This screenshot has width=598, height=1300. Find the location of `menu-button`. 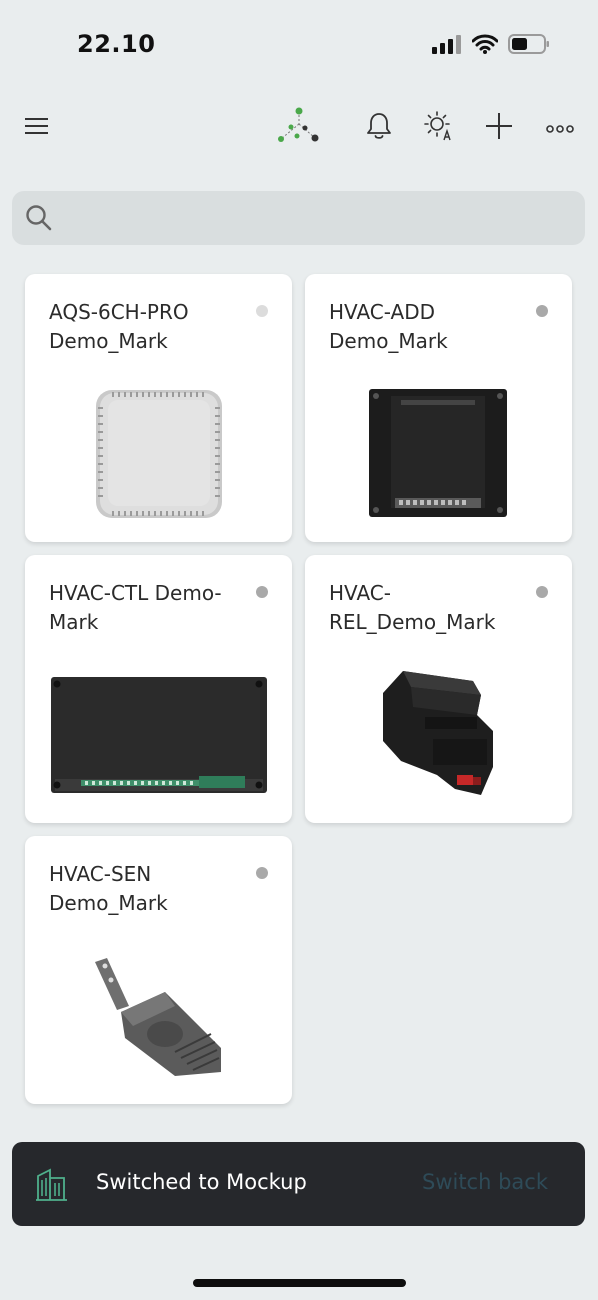

menu-button is located at coordinates (37, 128).